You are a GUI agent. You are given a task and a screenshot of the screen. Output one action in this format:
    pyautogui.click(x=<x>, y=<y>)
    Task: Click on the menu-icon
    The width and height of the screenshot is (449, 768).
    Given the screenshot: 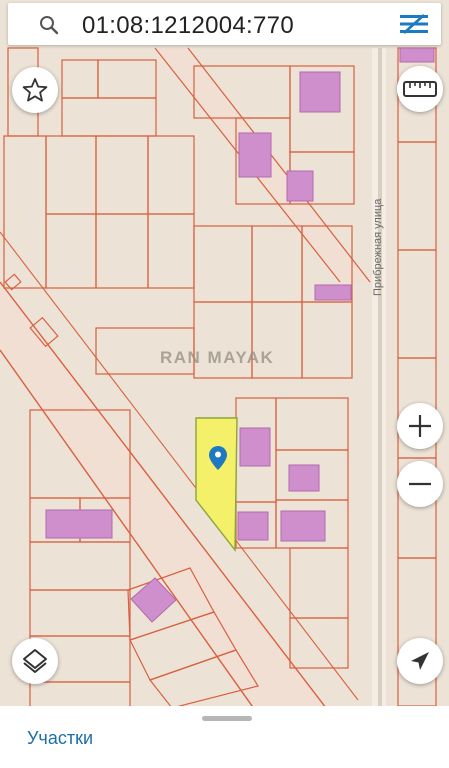 What is the action you would take?
    pyautogui.click(x=414, y=24)
    